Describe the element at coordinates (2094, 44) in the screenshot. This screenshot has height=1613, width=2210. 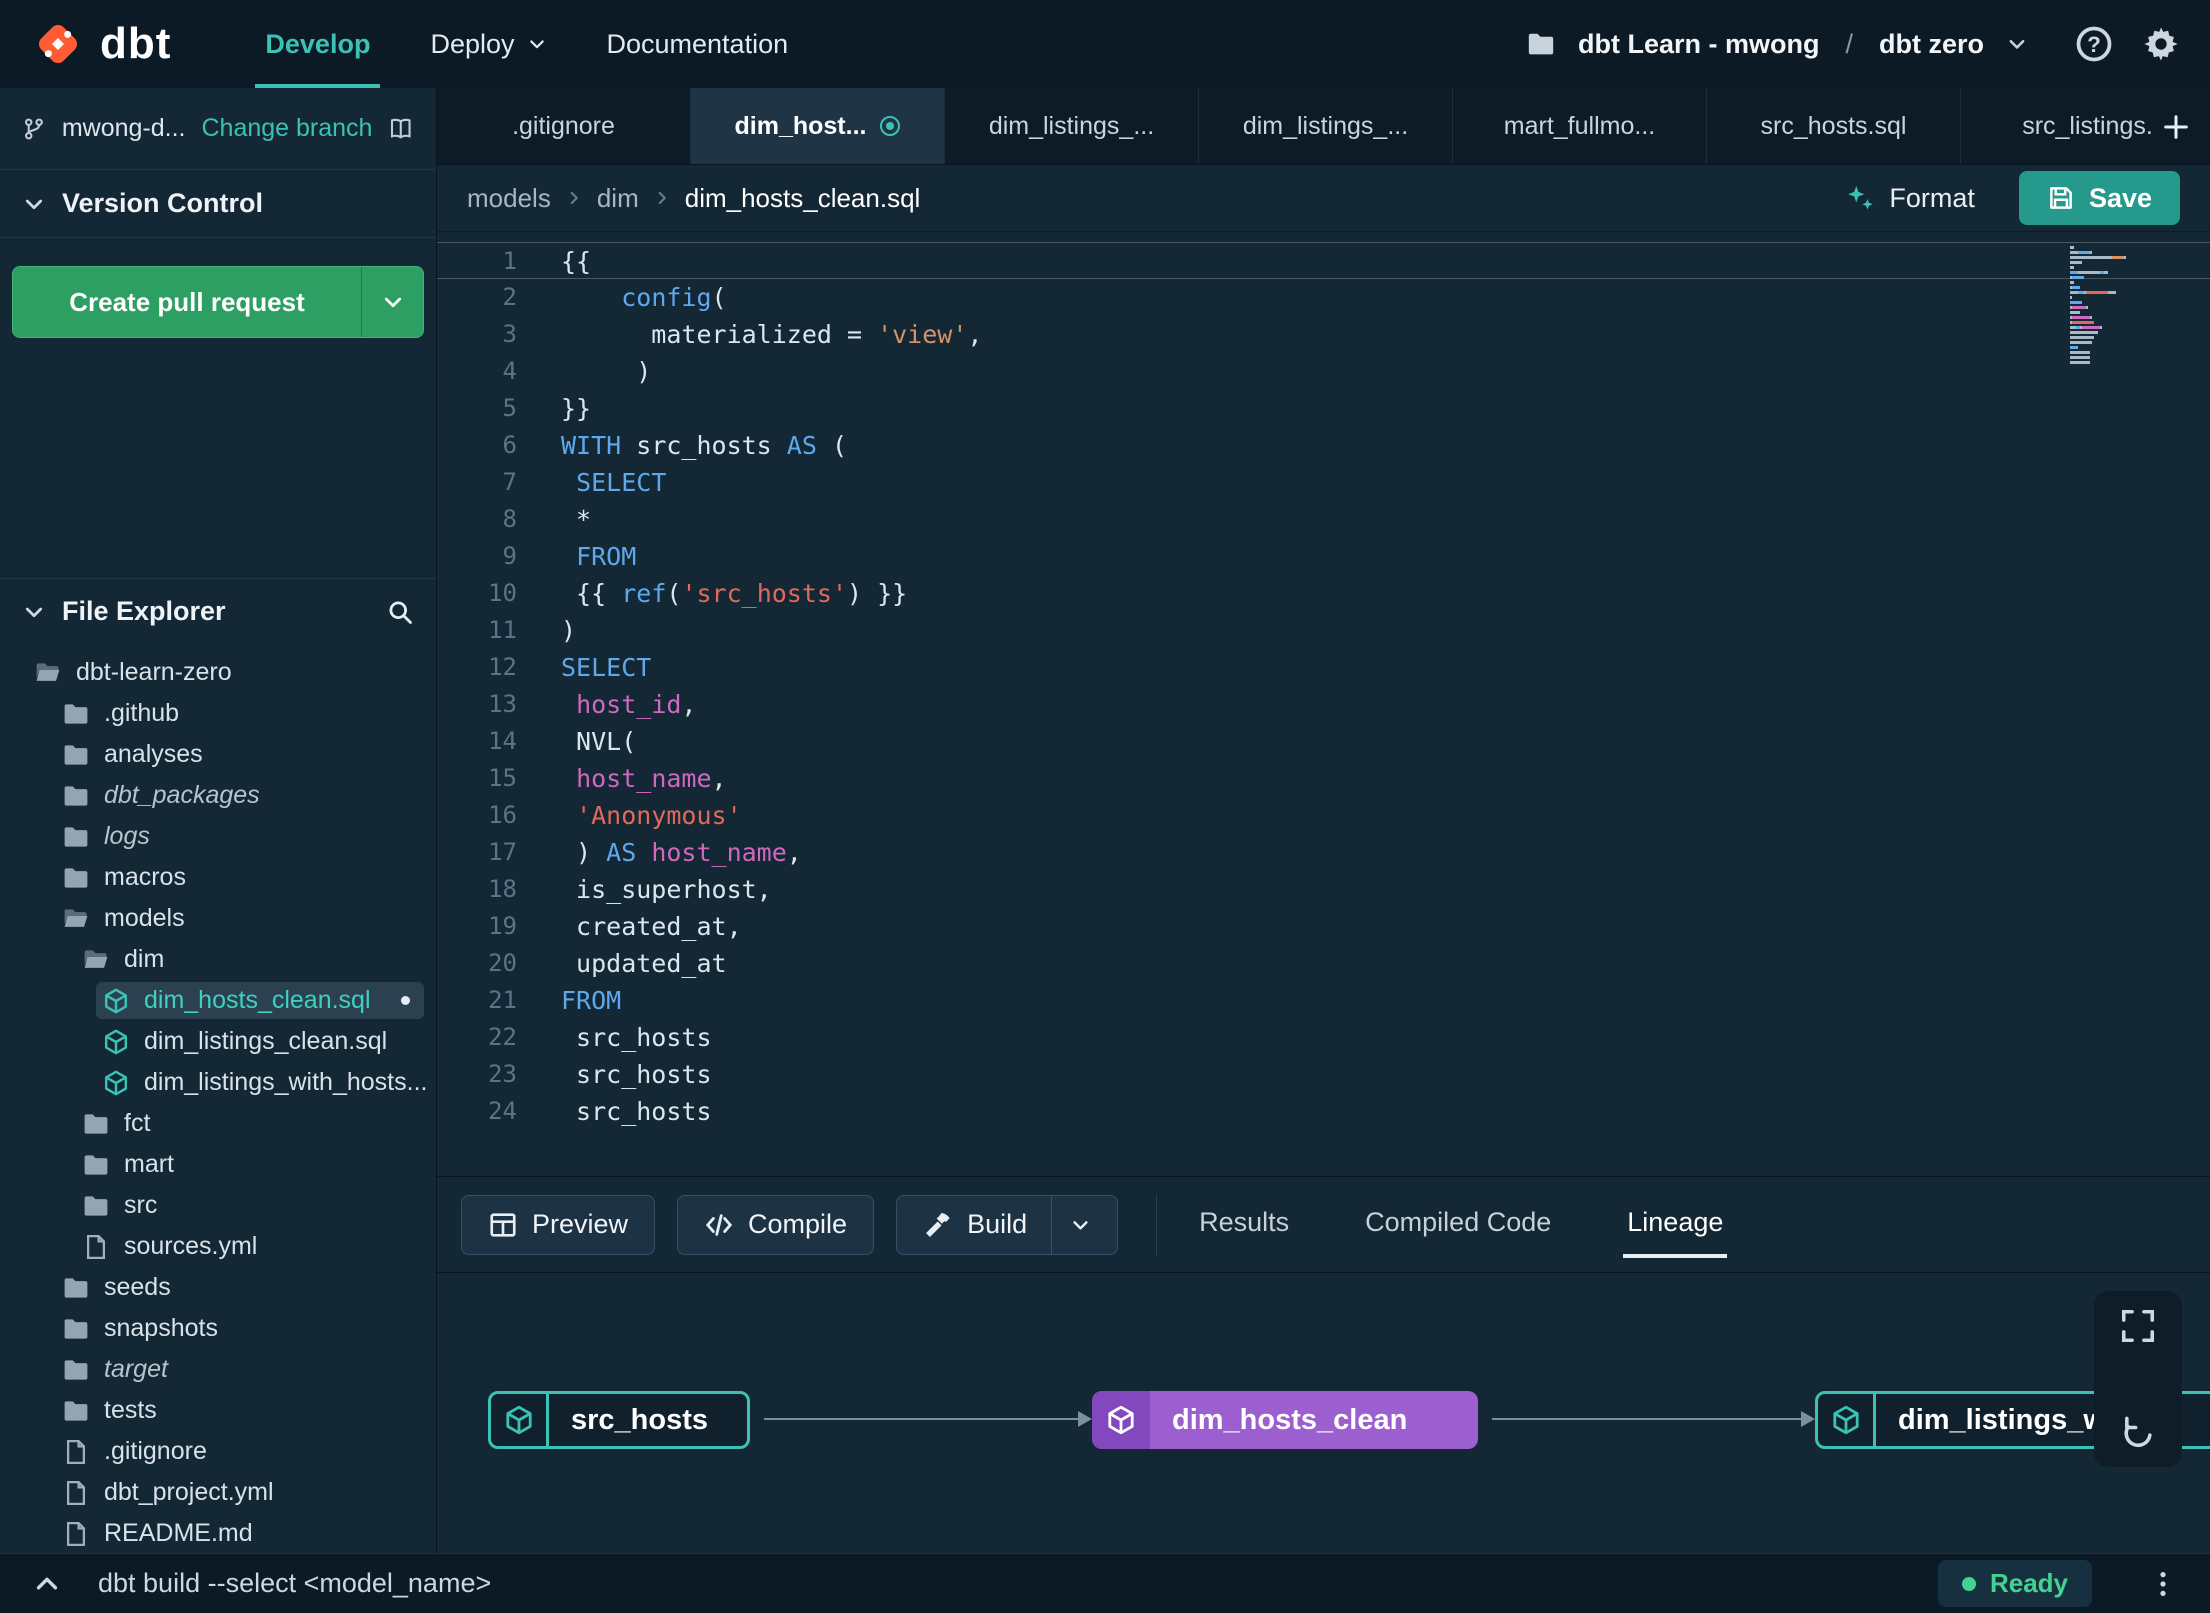
I see `help-icon: ?` at that location.